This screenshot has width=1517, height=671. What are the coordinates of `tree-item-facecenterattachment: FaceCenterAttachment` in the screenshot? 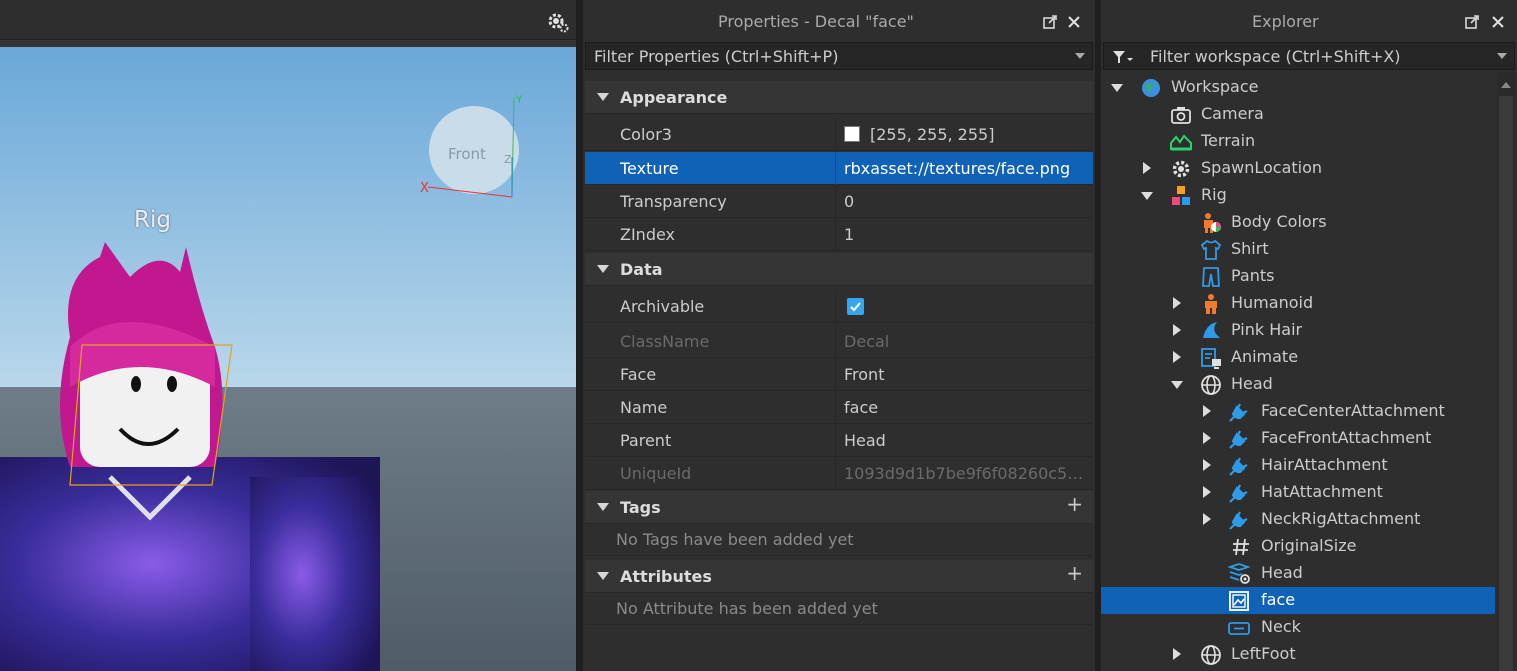 It's located at (1298, 411).